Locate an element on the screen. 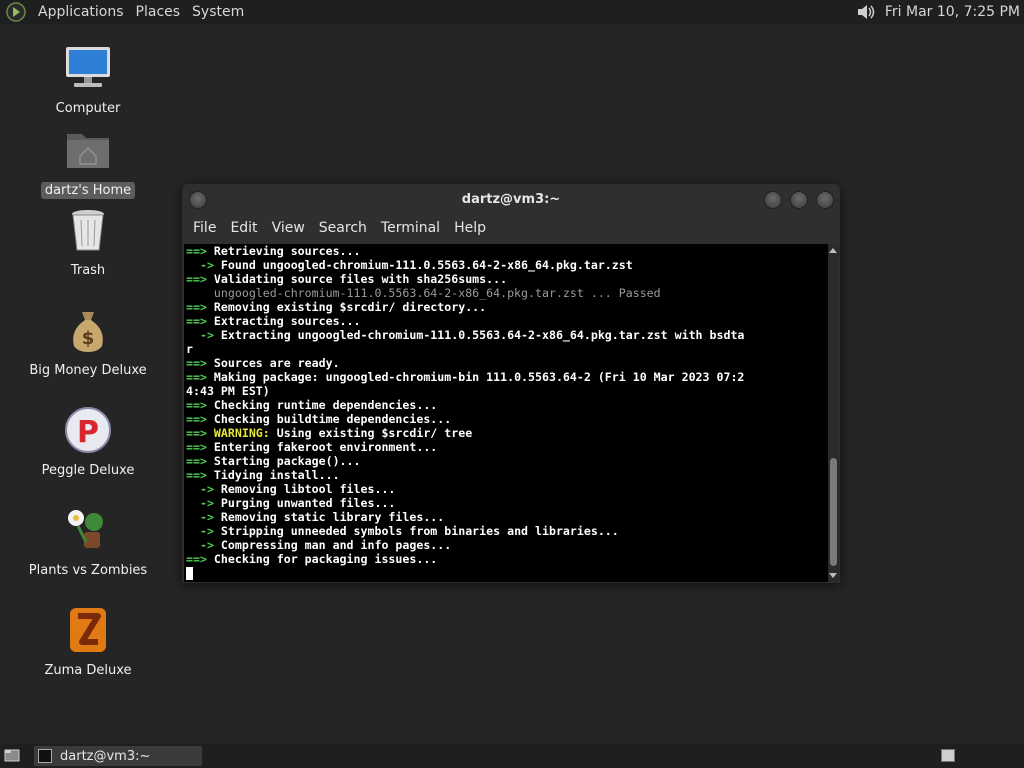  scrollbar-thumb is located at coordinates (833, 512).